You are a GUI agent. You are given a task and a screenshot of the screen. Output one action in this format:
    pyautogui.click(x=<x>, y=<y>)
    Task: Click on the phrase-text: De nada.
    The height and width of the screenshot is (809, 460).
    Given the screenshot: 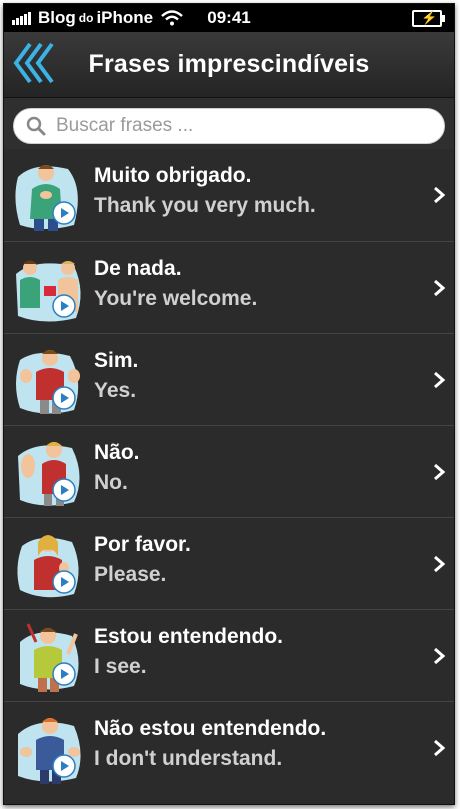 What is the action you would take?
    pyautogui.click(x=138, y=268)
    